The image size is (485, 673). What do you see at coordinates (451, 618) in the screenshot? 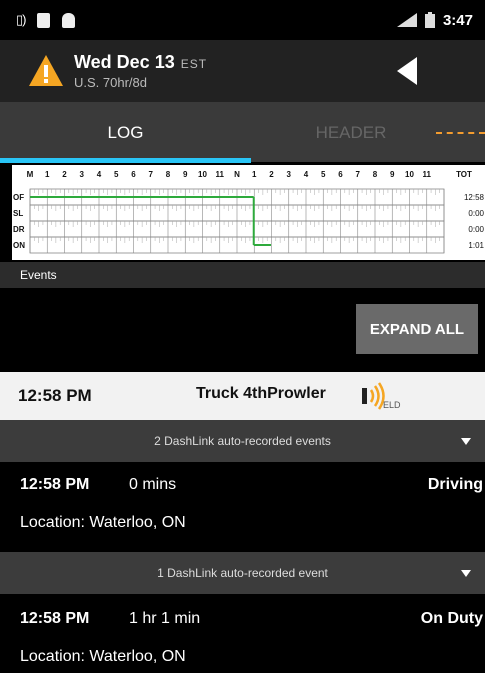
I see `event-status: On Duty` at bounding box center [451, 618].